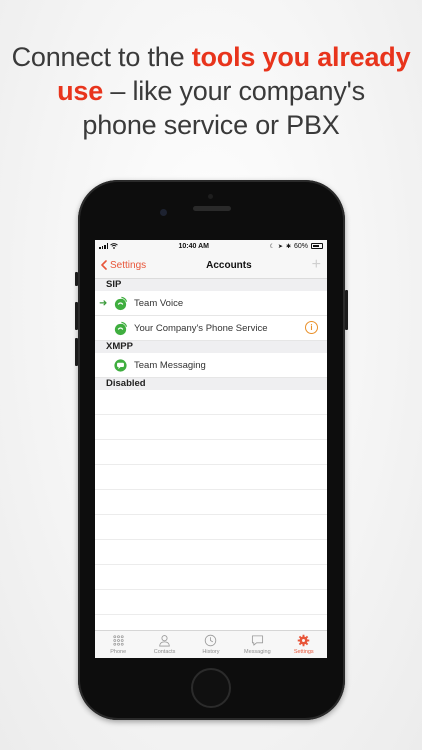 This screenshot has height=750, width=422. What do you see at coordinates (316, 246) in the screenshot?
I see `battery-icon` at bounding box center [316, 246].